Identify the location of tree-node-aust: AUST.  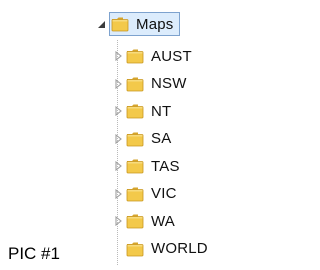
(152, 56).